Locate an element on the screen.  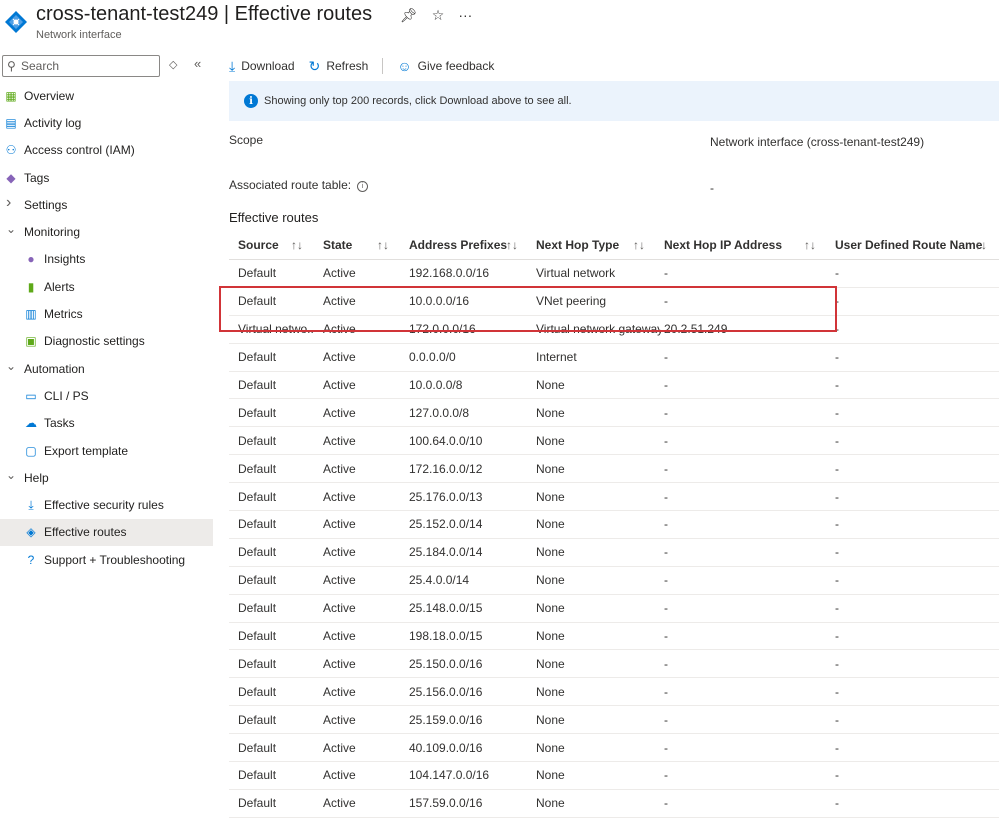
scope-label: Scope is located at coordinates (246, 140).